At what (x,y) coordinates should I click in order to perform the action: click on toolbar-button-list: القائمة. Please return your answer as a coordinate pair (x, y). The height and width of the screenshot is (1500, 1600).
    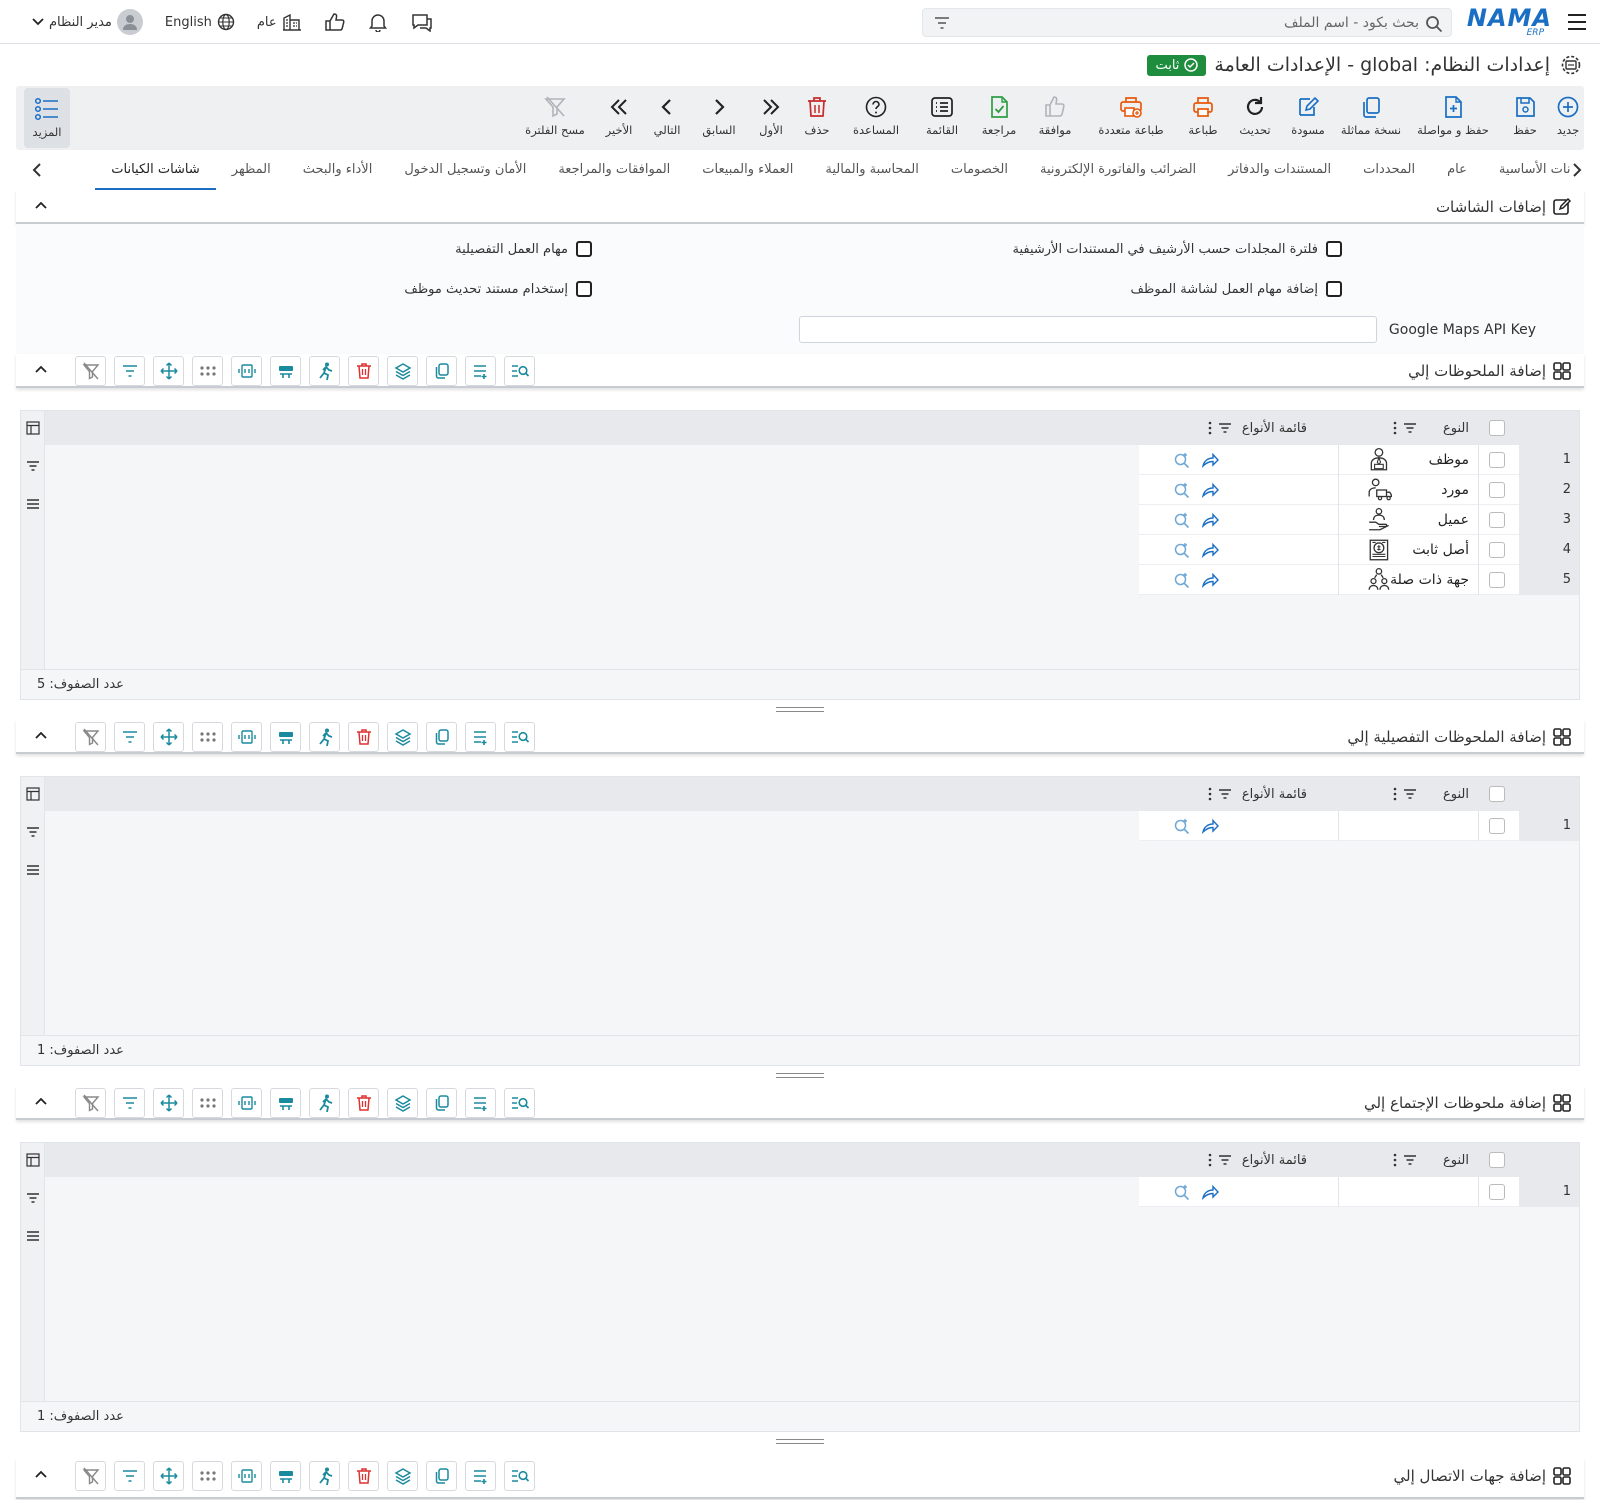
    Looking at the image, I should click on (942, 118).